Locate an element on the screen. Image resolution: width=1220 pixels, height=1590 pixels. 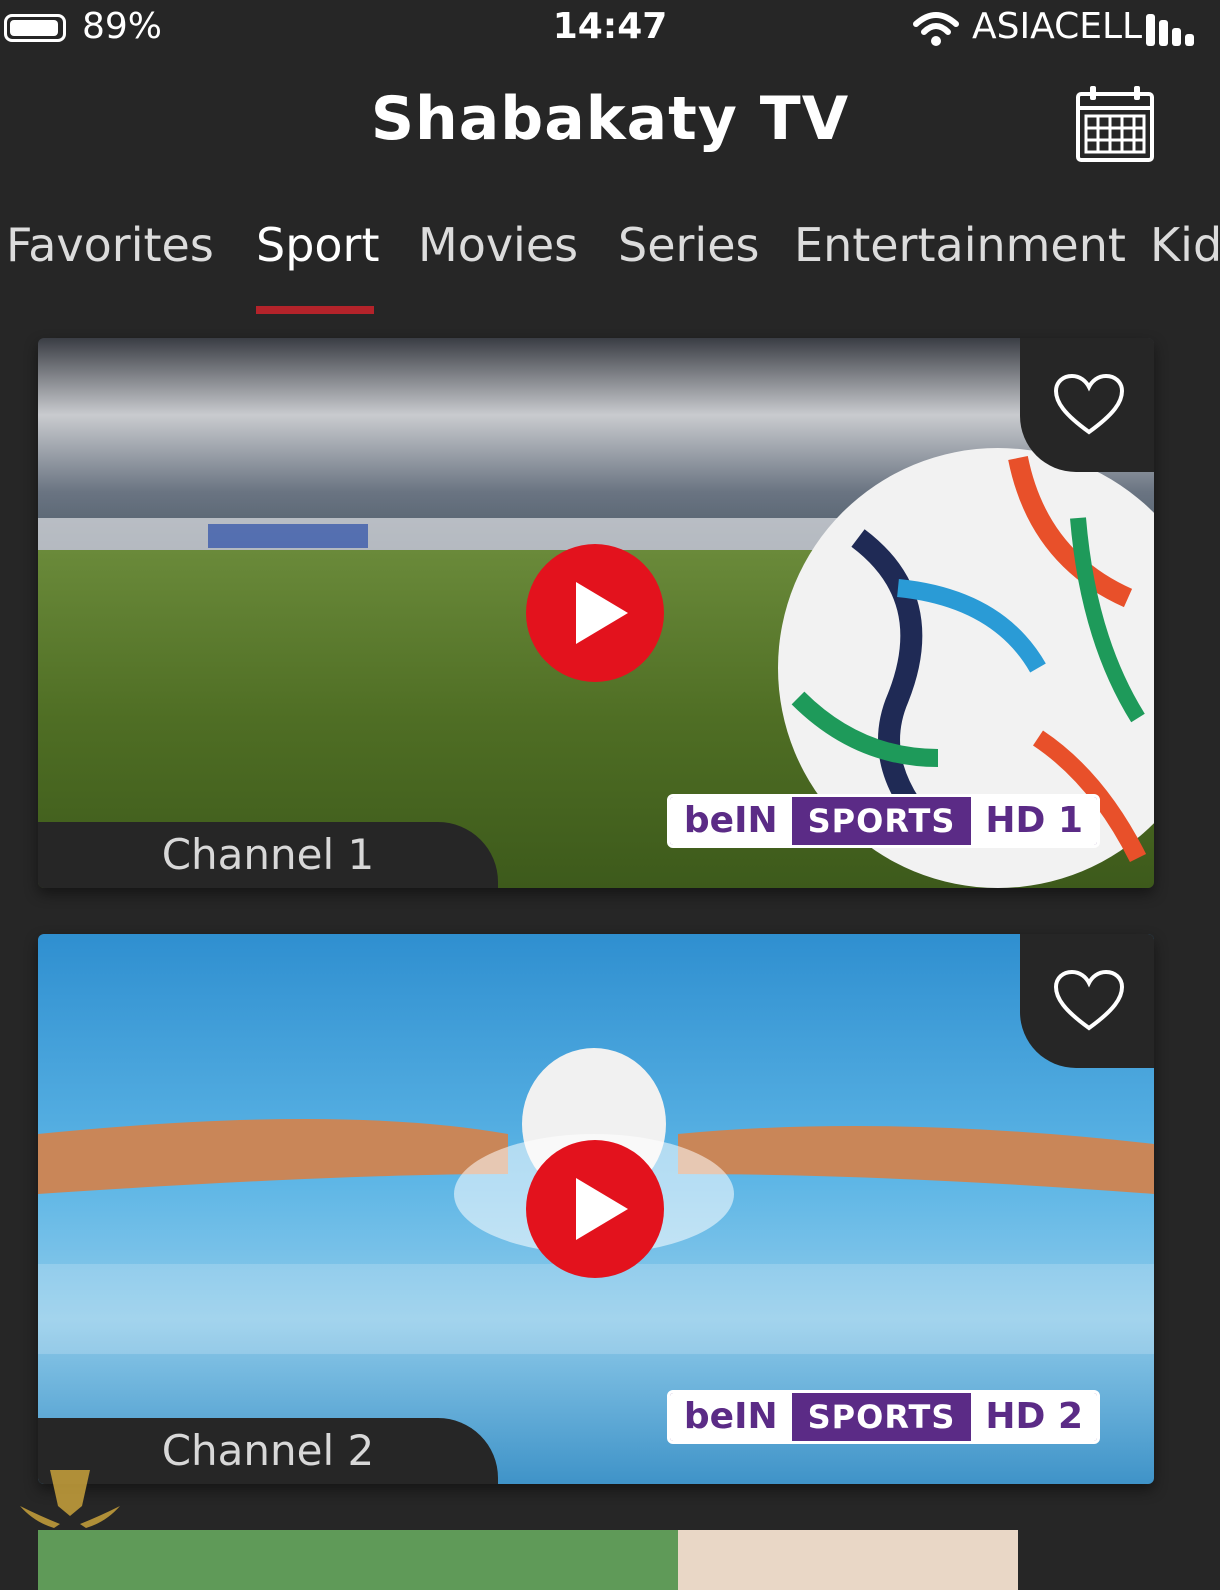
tab-movies: Movies is located at coordinates (498, 245).